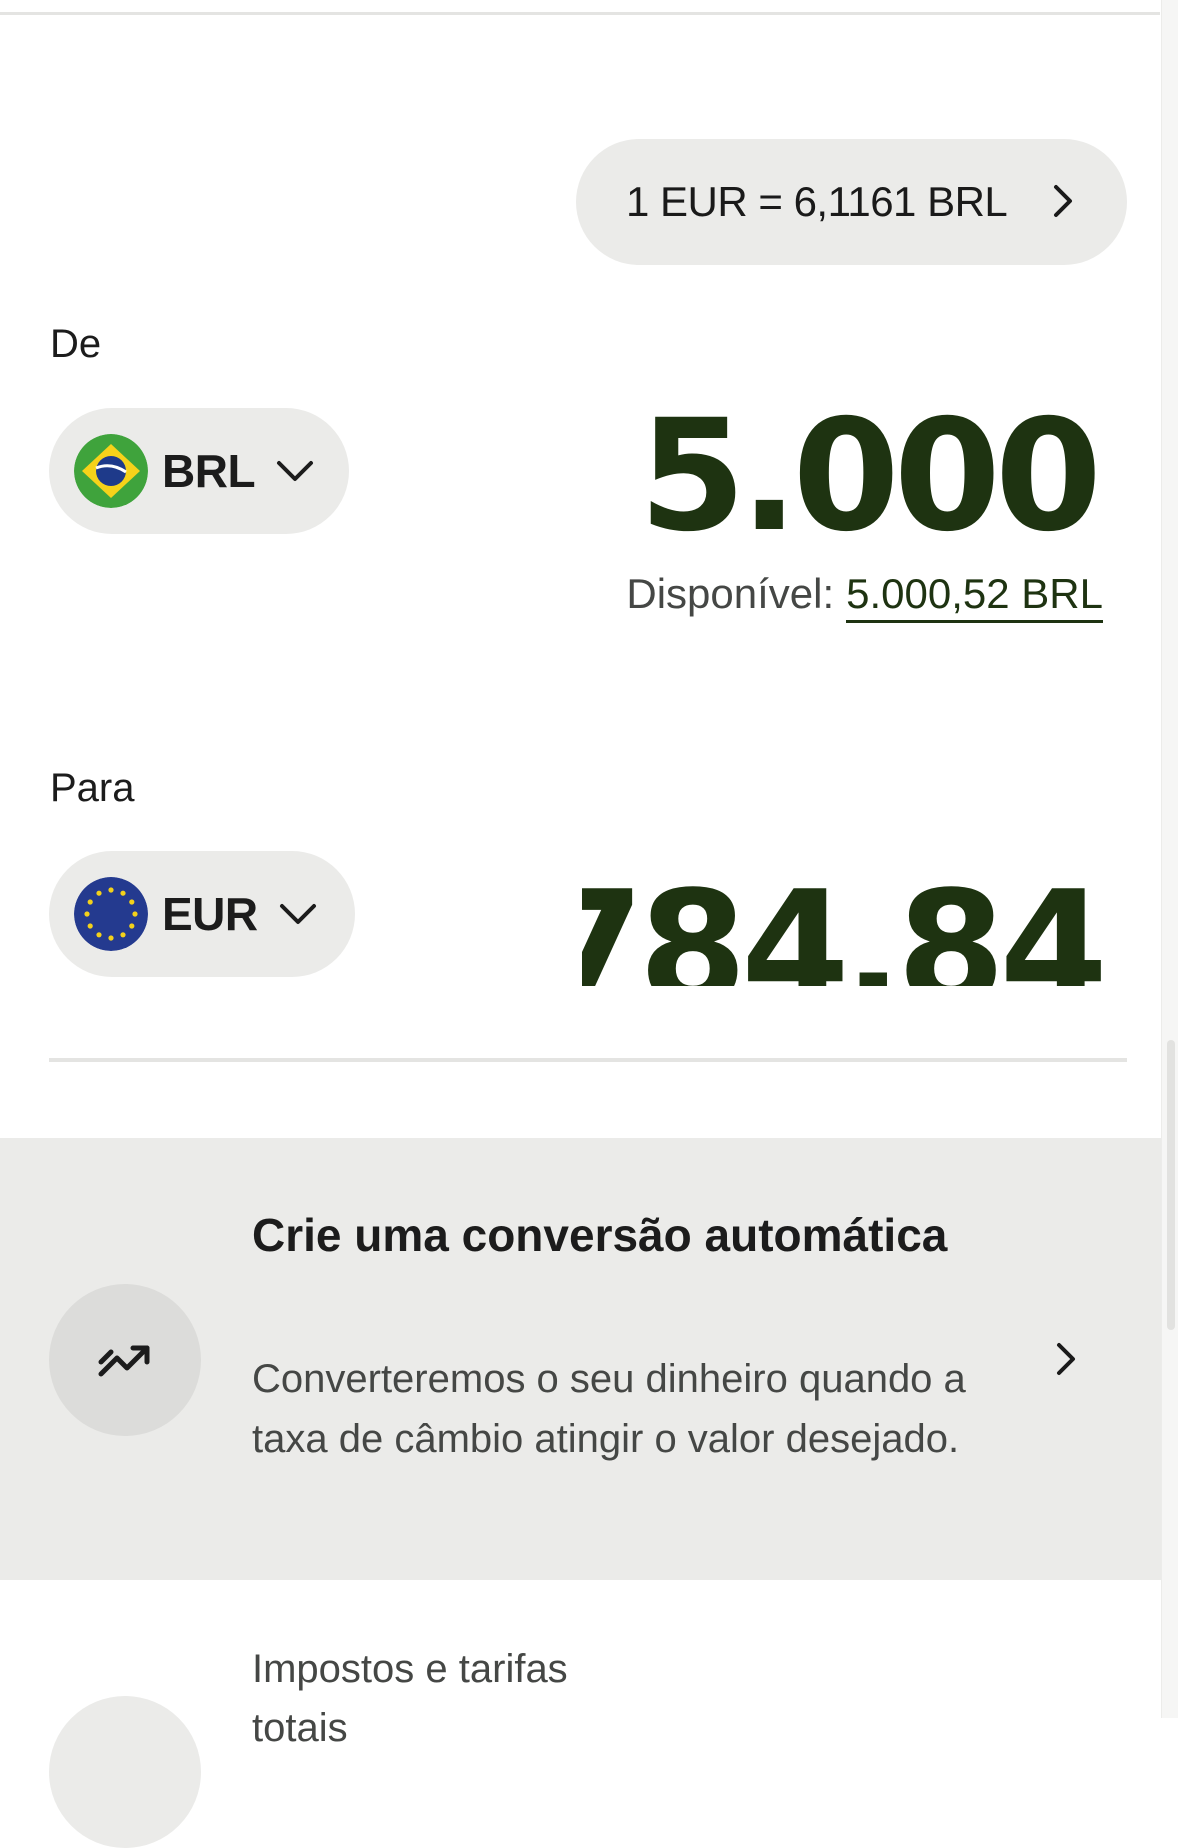 The image size is (1178, 1848). I want to click on to-label: Para, so click(92, 788).